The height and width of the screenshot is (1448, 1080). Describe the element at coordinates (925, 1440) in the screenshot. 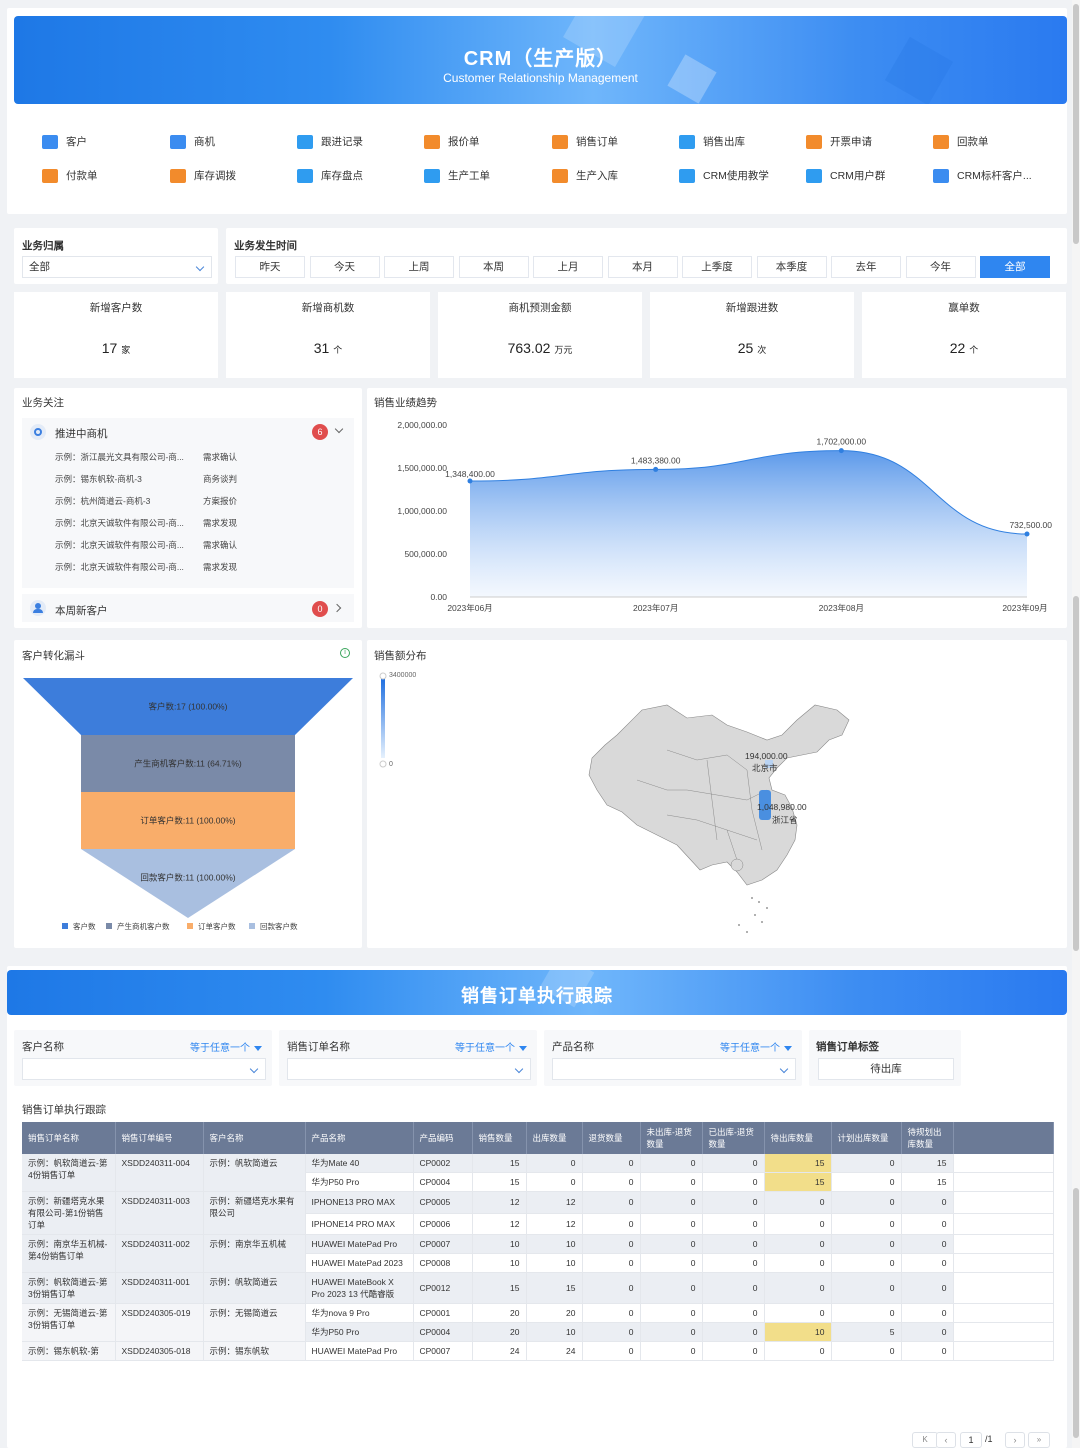

I see `first-page-button: K` at that location.